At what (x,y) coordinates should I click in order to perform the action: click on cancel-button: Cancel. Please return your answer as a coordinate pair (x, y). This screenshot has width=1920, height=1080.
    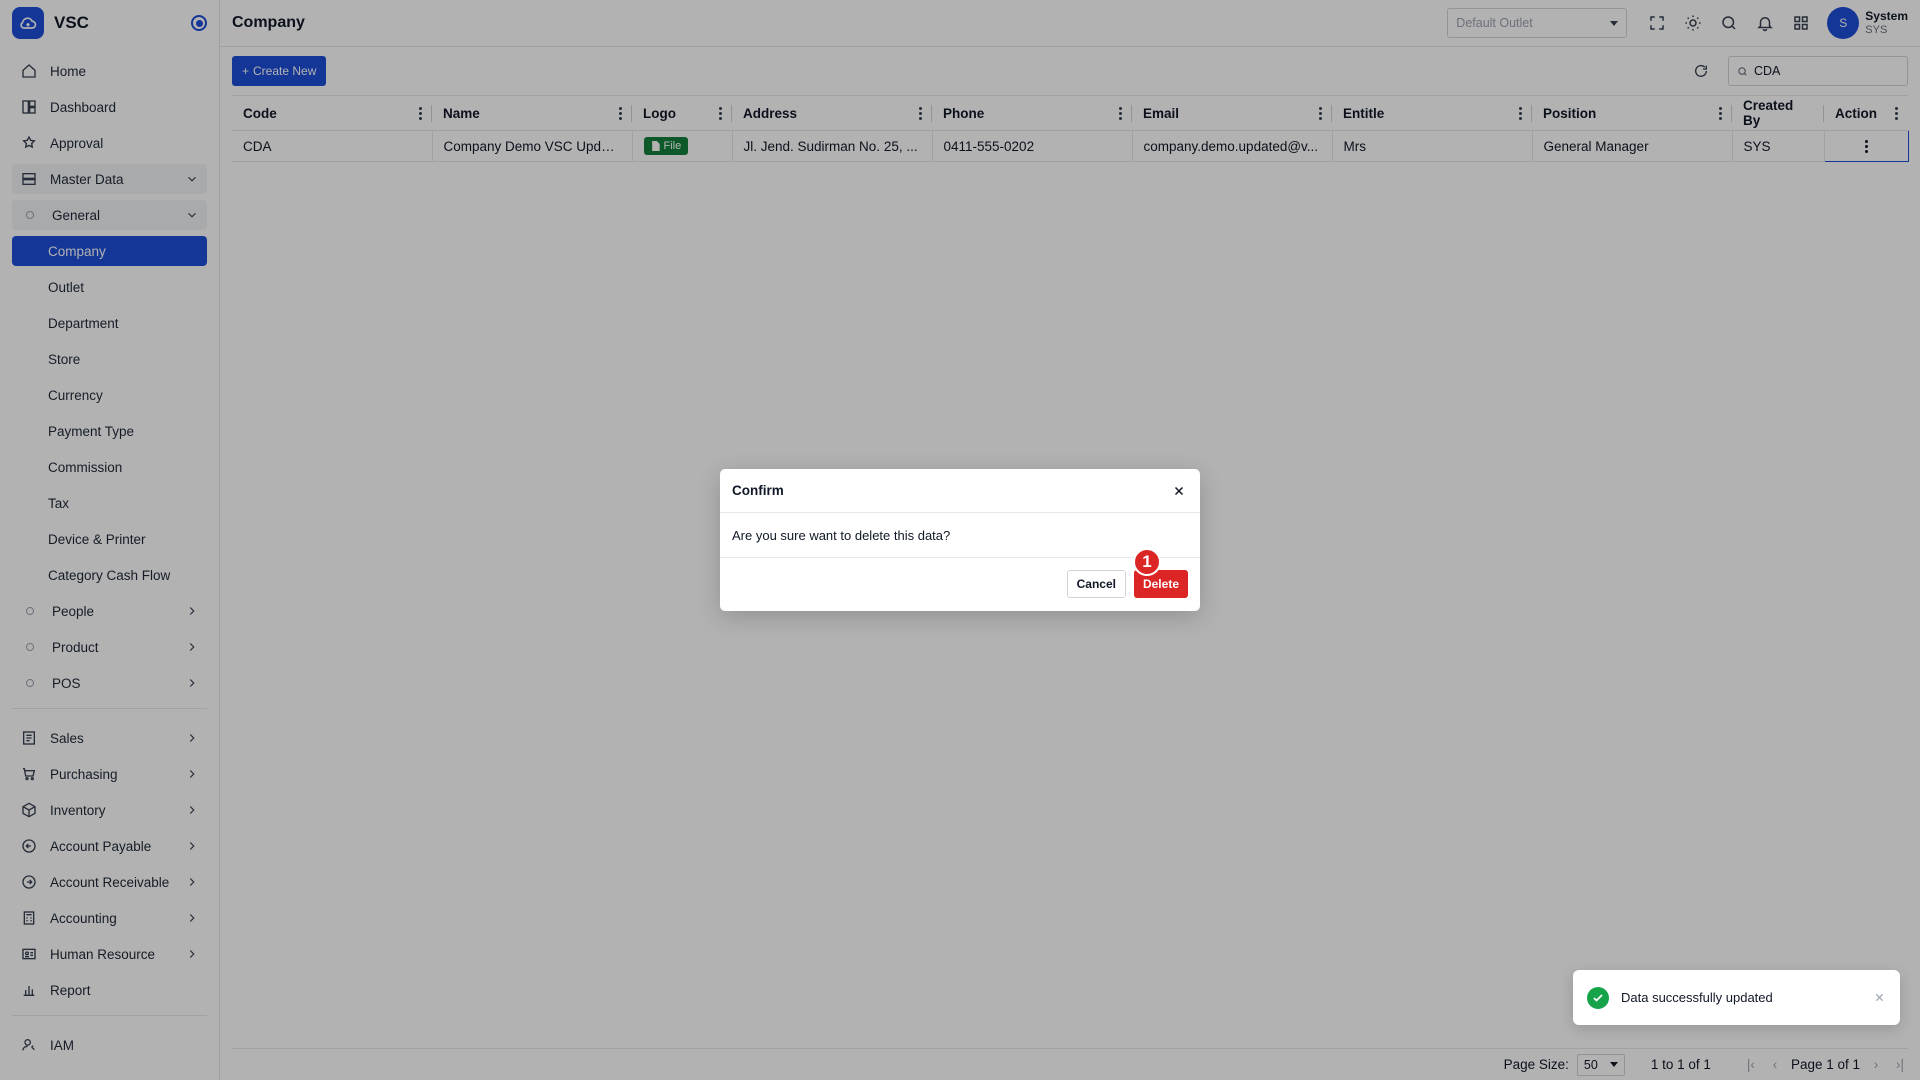
    Looking at the image, I should click on (1096, 584).